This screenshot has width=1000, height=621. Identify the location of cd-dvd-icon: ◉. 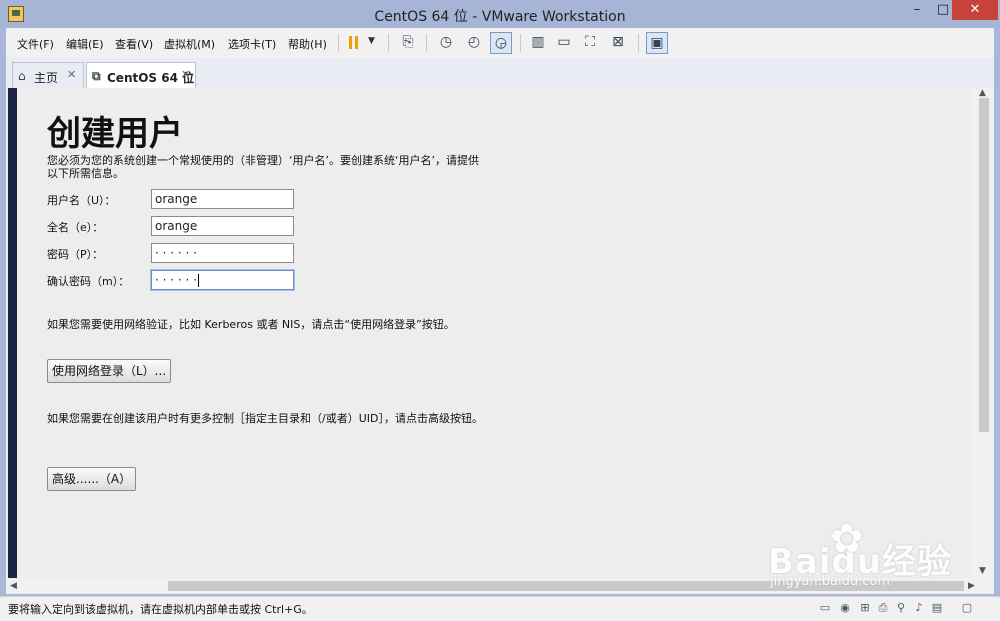
(845, 608).